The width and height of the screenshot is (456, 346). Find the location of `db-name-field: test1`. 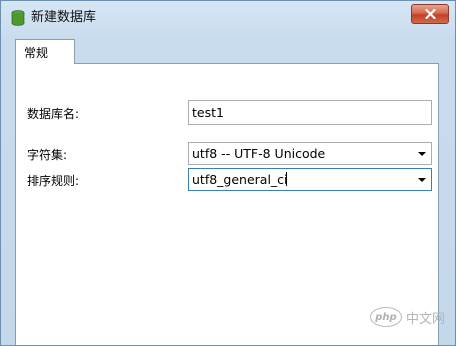

db-name-field: test1 is located at coordinates (310, 112).